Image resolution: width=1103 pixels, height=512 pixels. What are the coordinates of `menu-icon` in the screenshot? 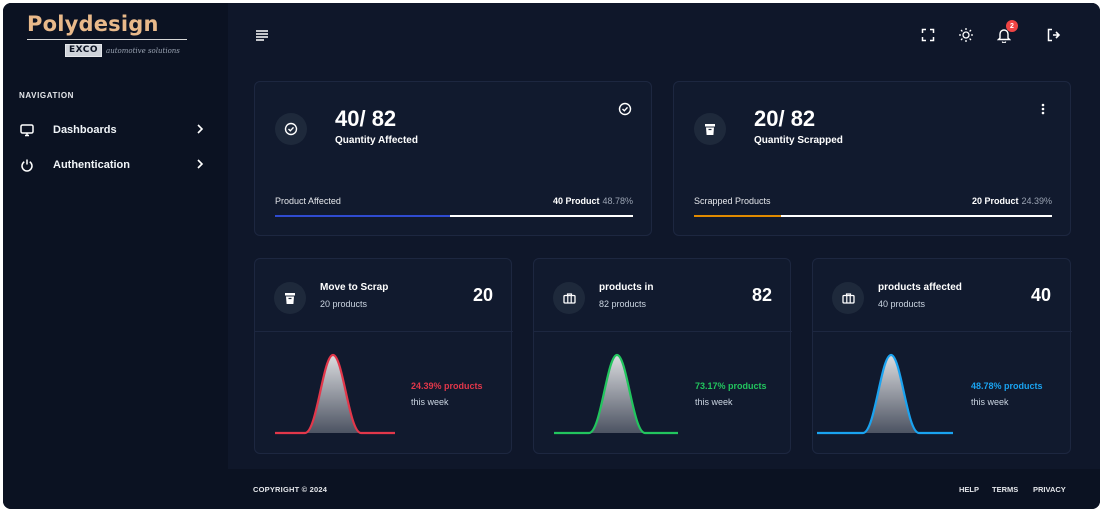 It's located at (262, 35).